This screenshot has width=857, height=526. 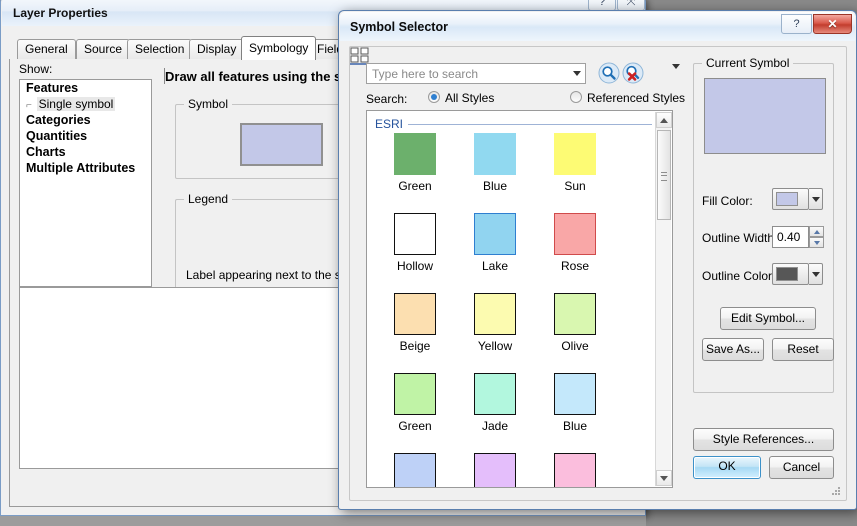 What do you see at coordinates (836, 491) in the screenshot?
I see `resize-grip-icon` at bounding box center [836, 491].